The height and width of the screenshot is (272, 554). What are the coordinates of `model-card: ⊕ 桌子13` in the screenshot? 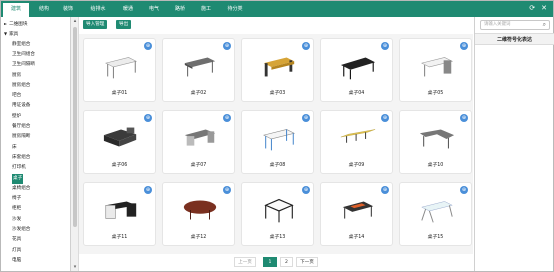 It's located at (277, 214).